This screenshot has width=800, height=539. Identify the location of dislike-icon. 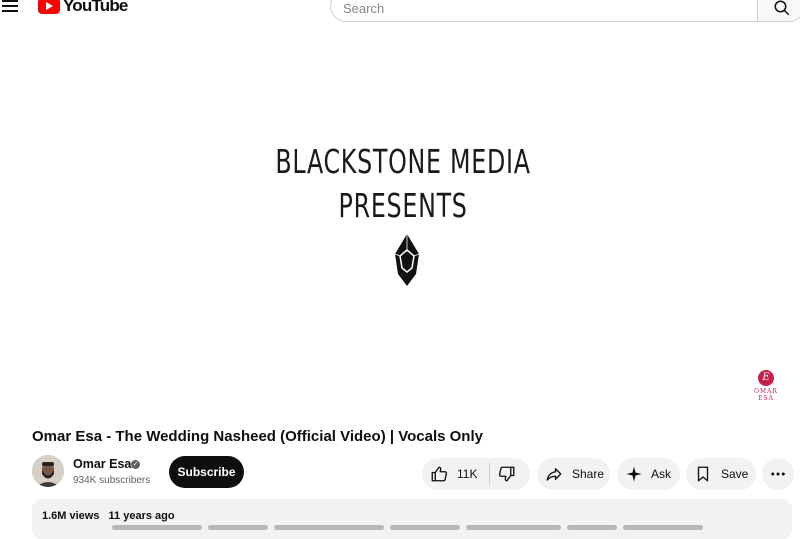
(507, 474).